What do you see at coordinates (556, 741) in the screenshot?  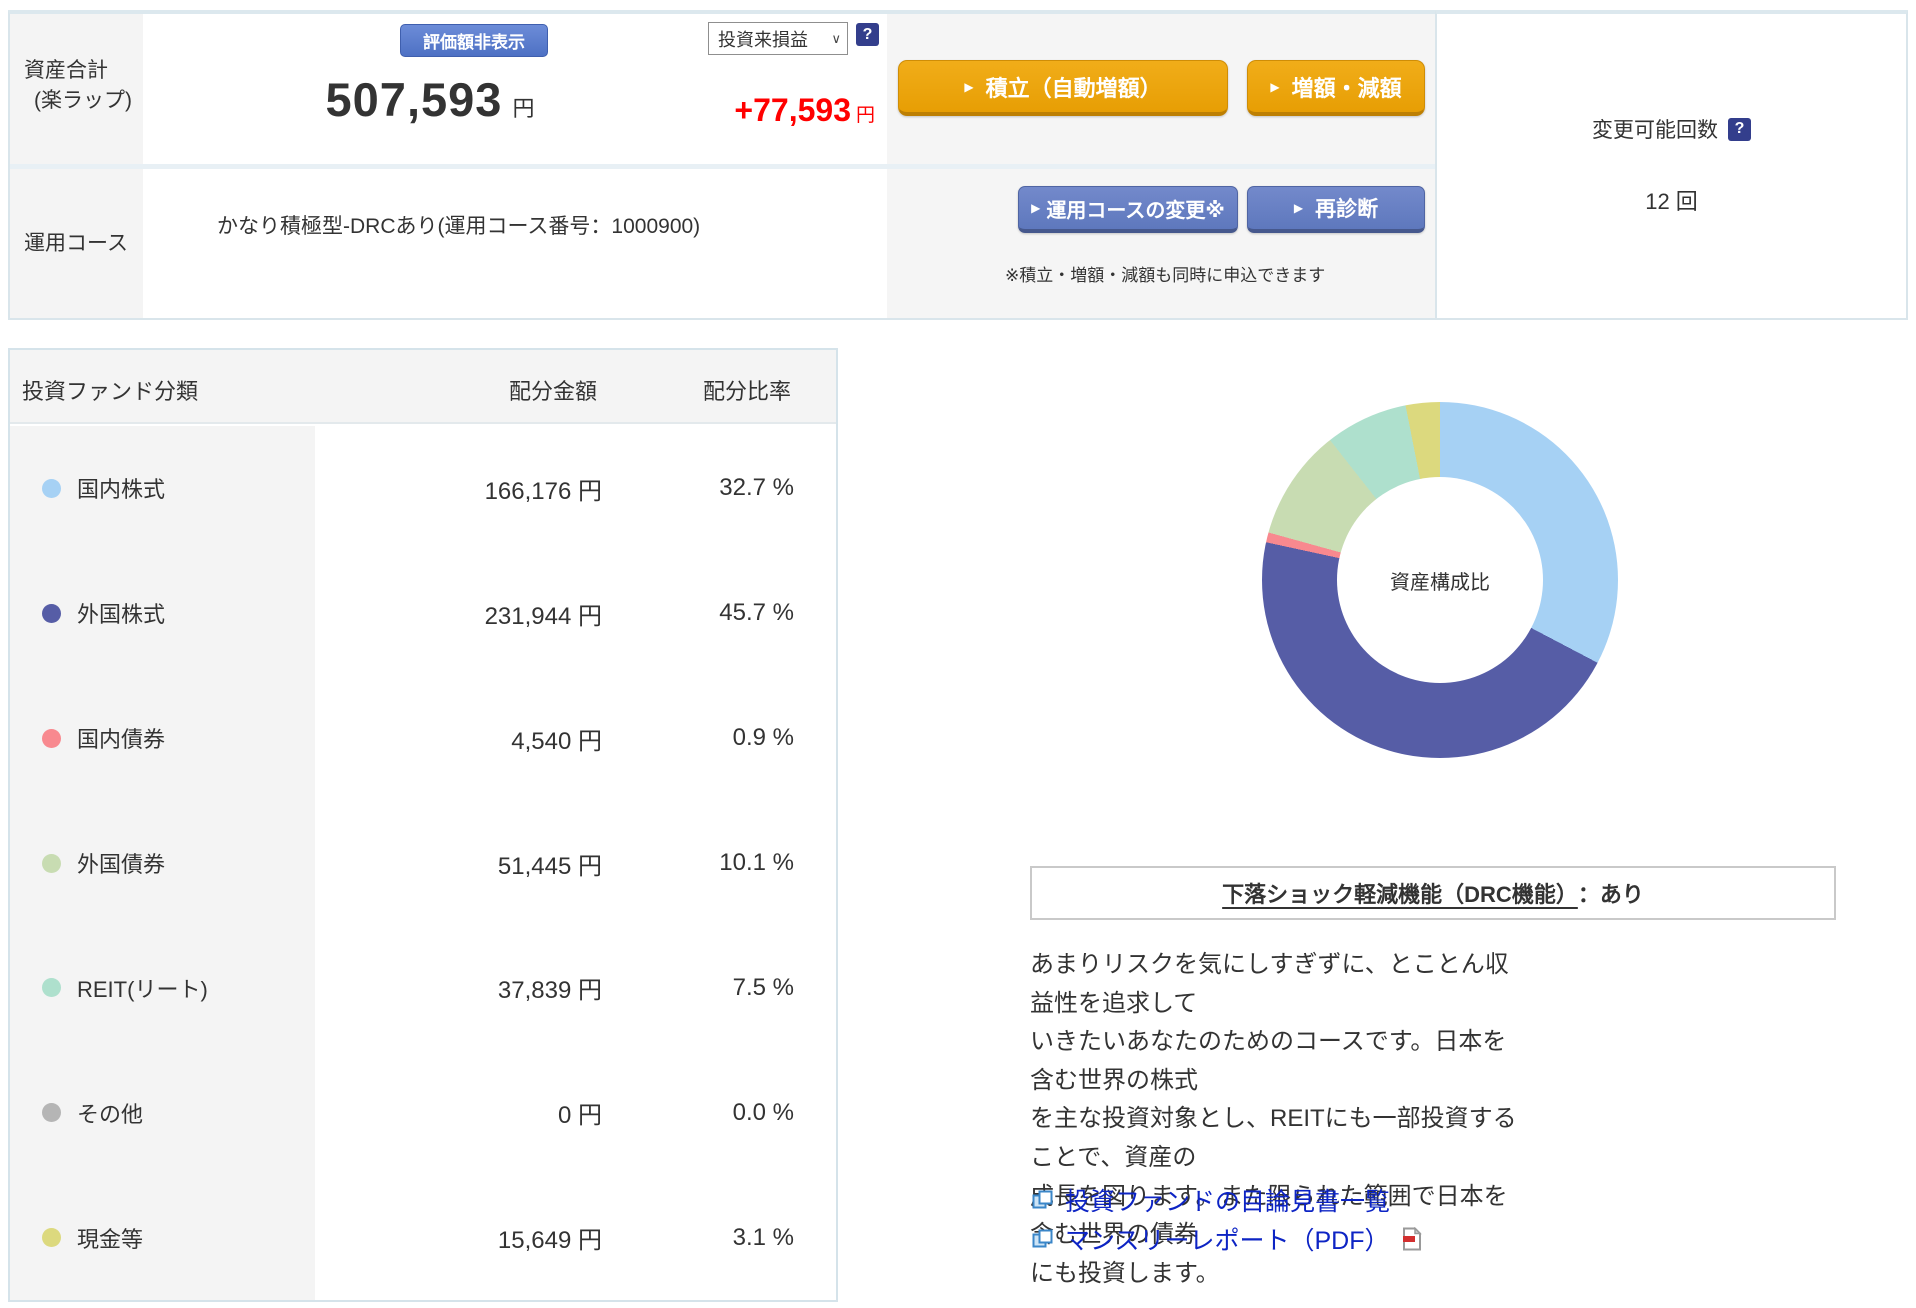 I see `row-amount: 4,540 円` at bounding box center [556, 741].